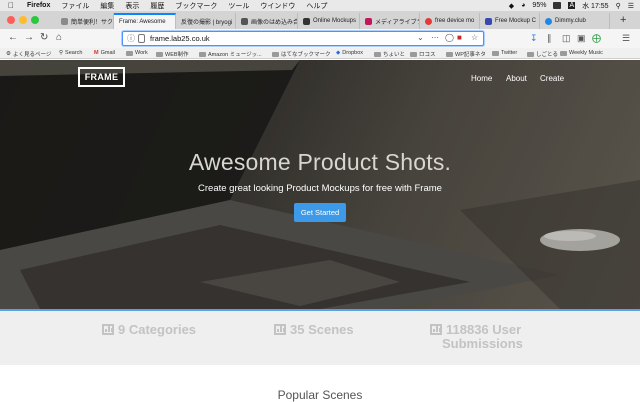  What do you see at coordinates (349, 53) in the screenshot?
I see `bookmark-item: ◆ Dropbox` at bounding box center [349, 53].